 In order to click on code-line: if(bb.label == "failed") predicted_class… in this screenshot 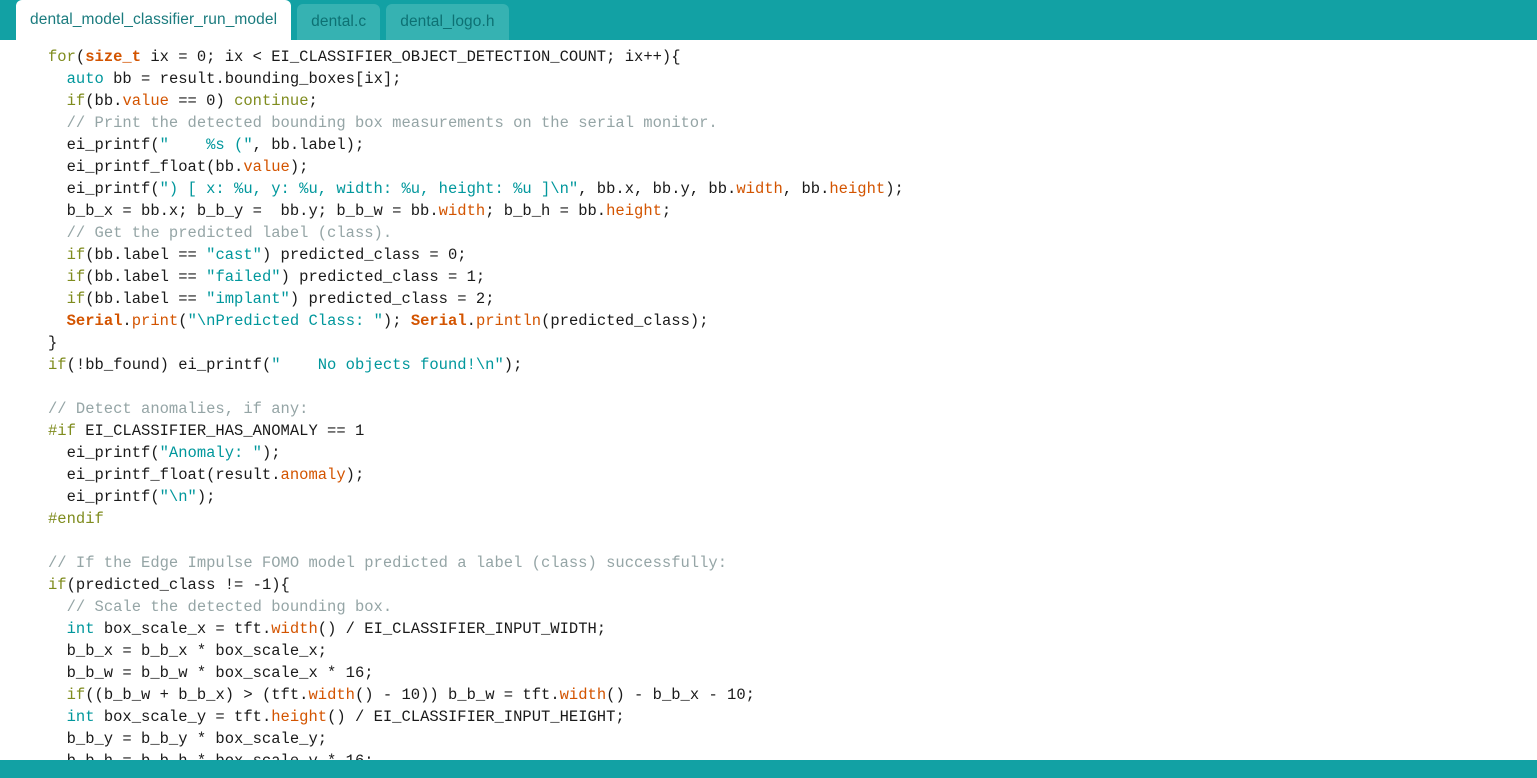, I will do `click(276, 277)`.